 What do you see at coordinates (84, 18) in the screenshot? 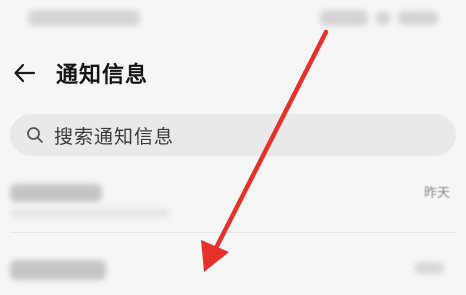
I see `status-bar-left-blurred` at bounding box center [84, 18].